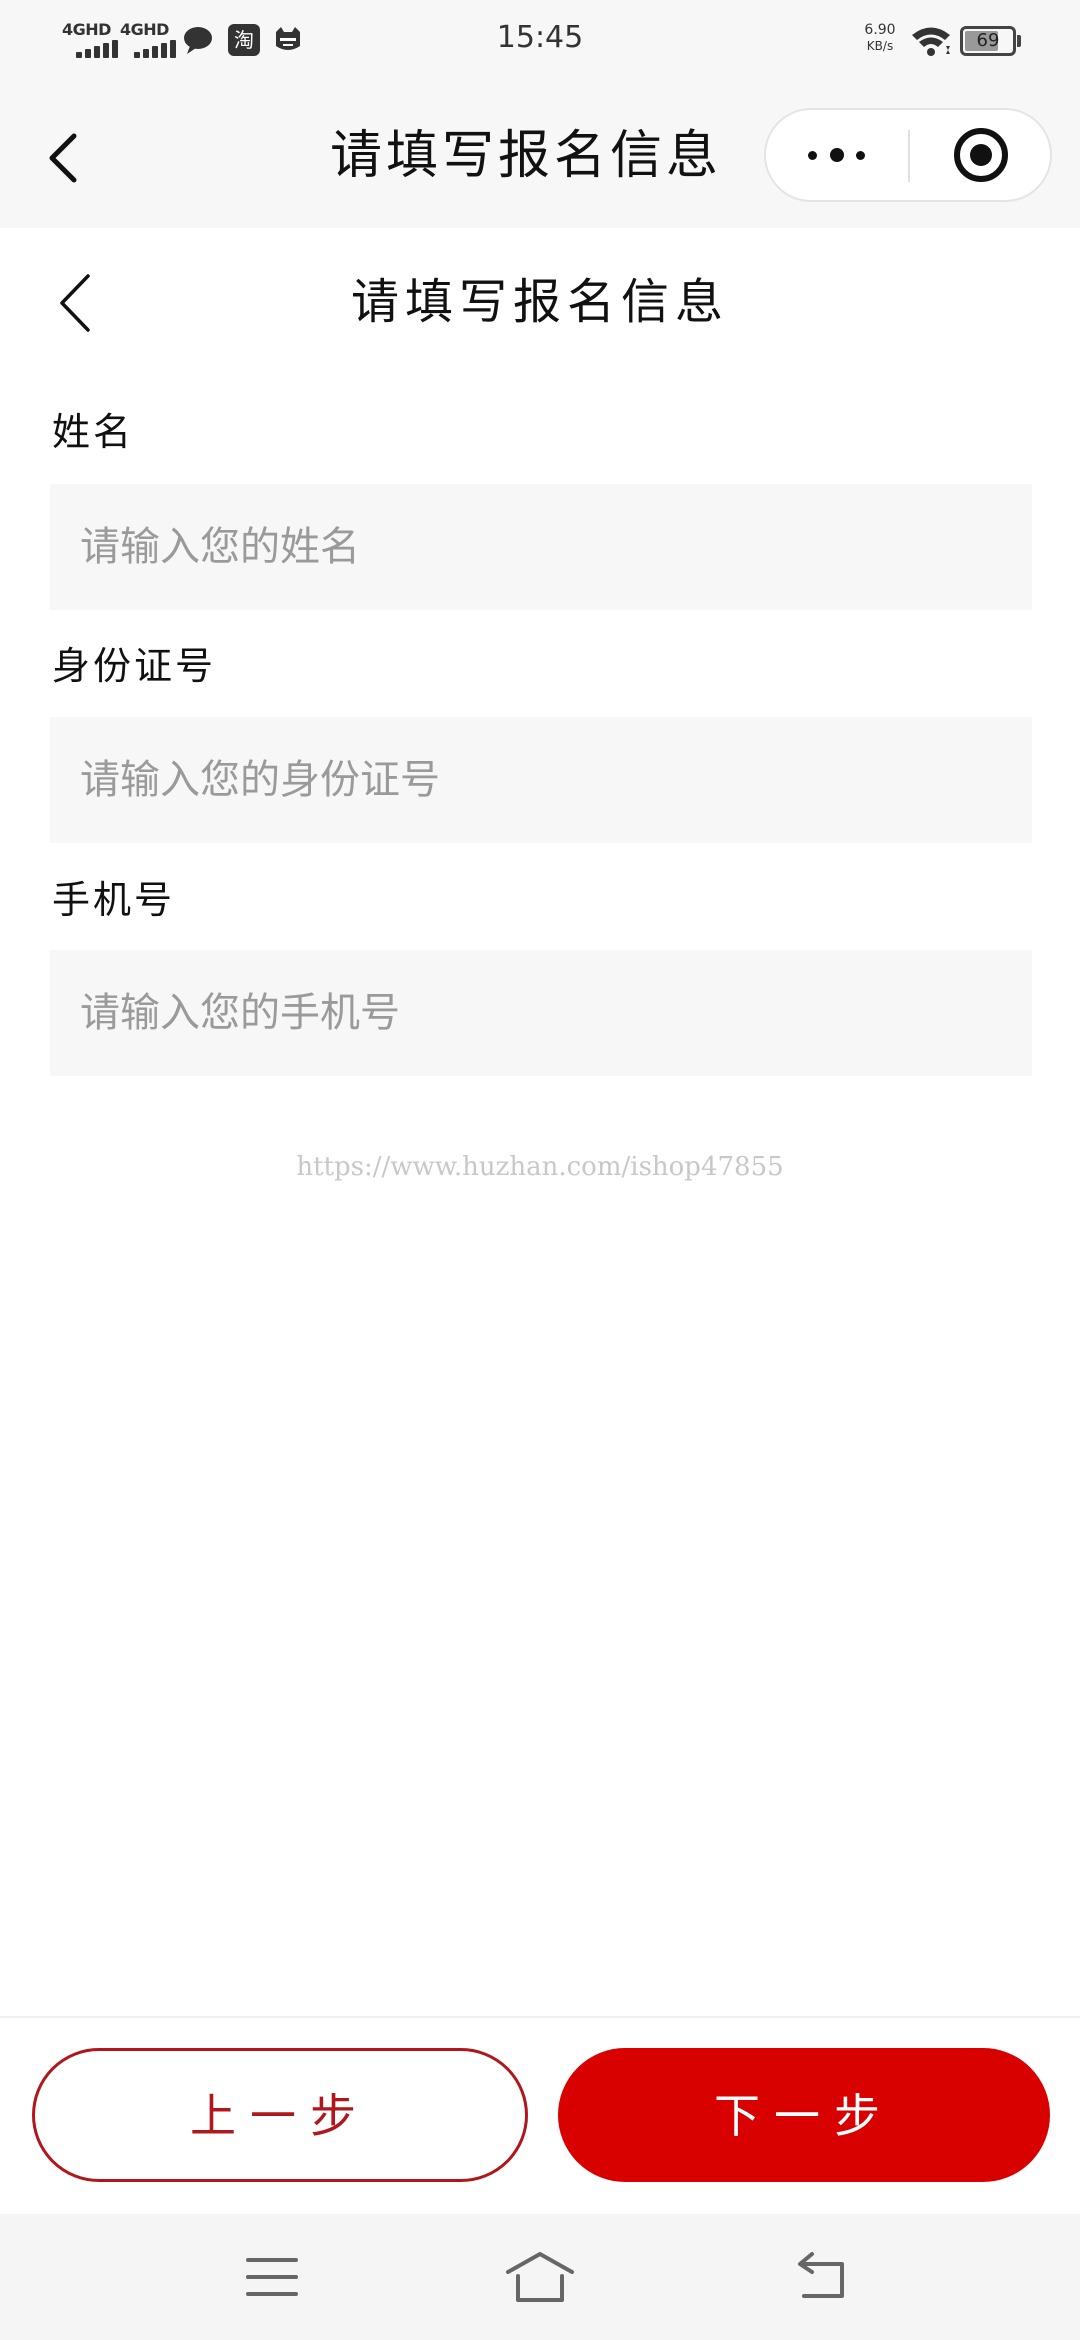  What do you see at coordinates (880, 30) in the screenshot?
I see `speed-value: 6.90` at bounding box center [880, 30].